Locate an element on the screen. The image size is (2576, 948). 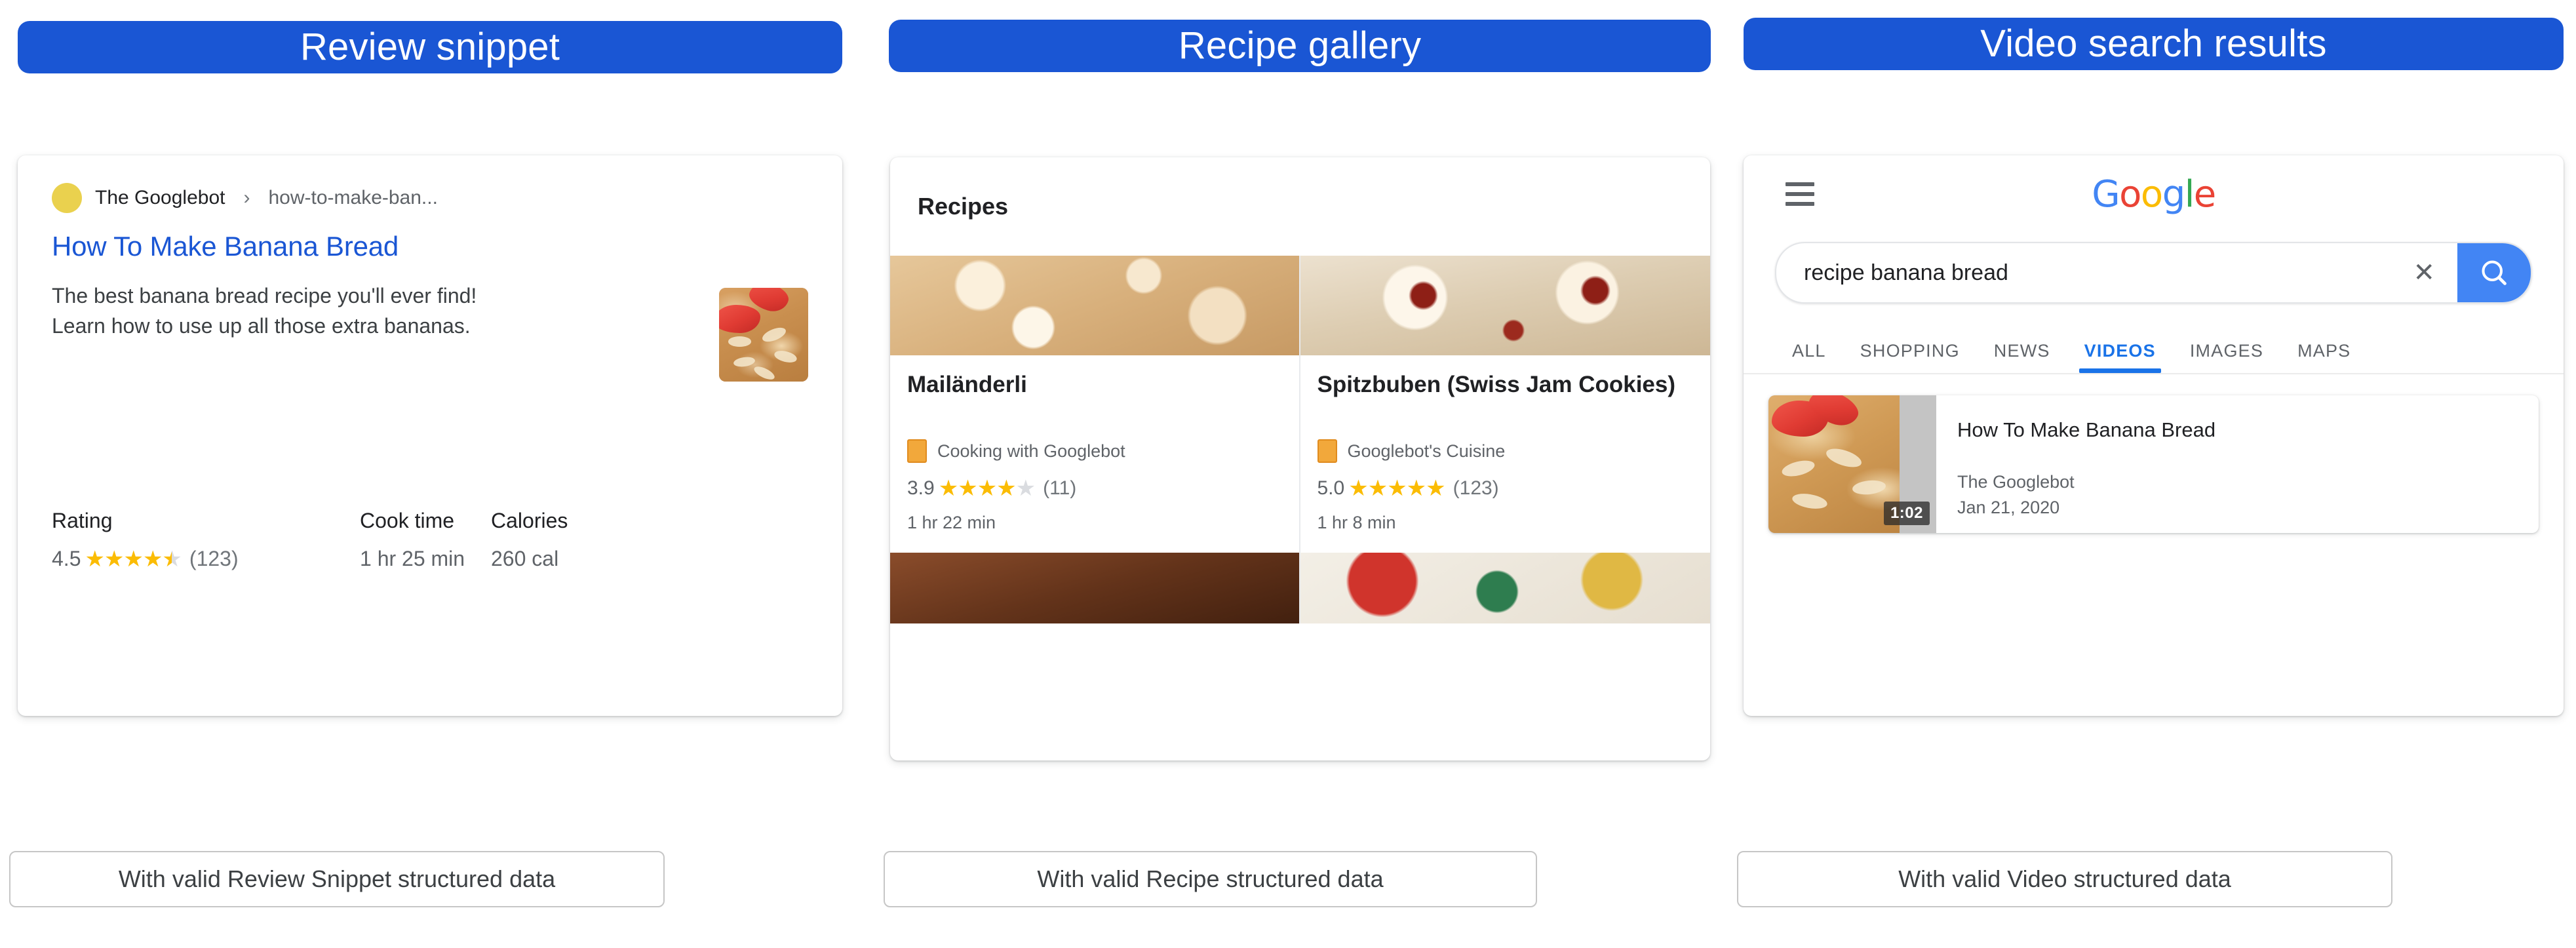
rating-count: (123) is located at coordinates (1476, 488).